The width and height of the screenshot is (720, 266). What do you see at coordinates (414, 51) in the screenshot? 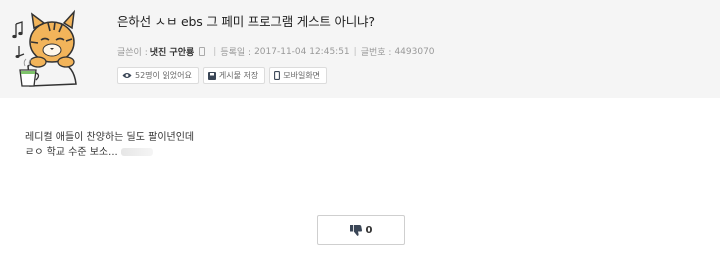
I see `post-id: 4493070` at bounding box center [414, 51].